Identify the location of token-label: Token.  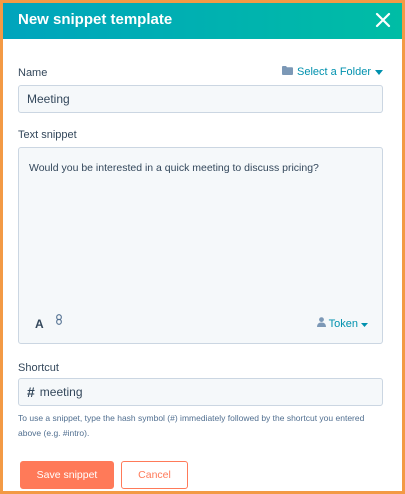
(343, 323).